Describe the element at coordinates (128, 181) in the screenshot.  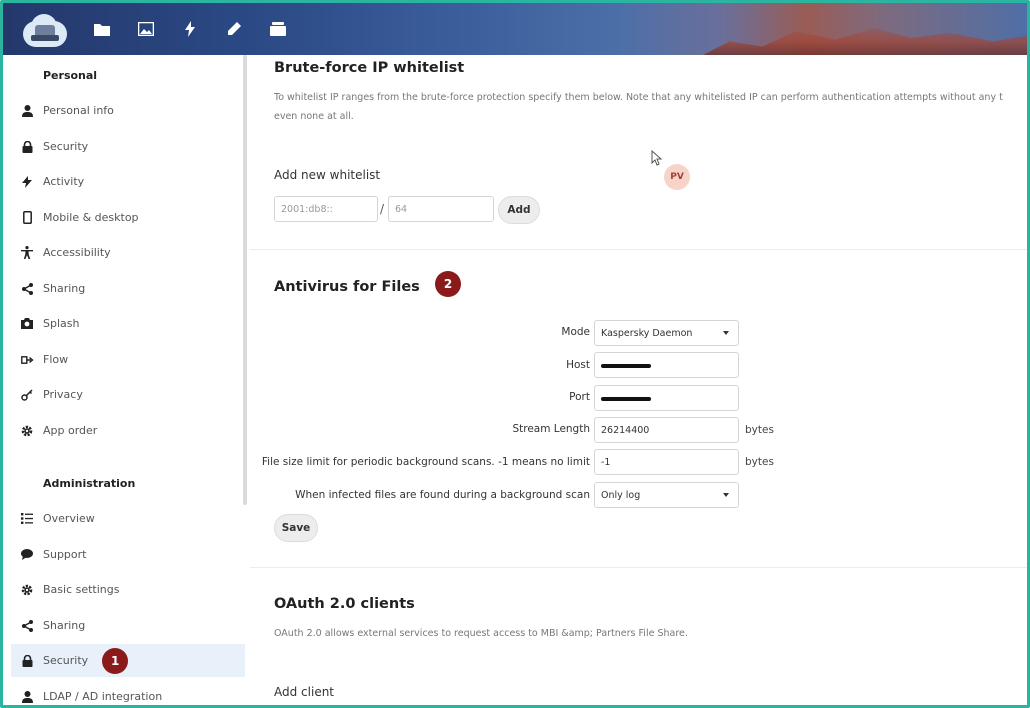
I see `sidebar-item-activity: Activity` at that location.